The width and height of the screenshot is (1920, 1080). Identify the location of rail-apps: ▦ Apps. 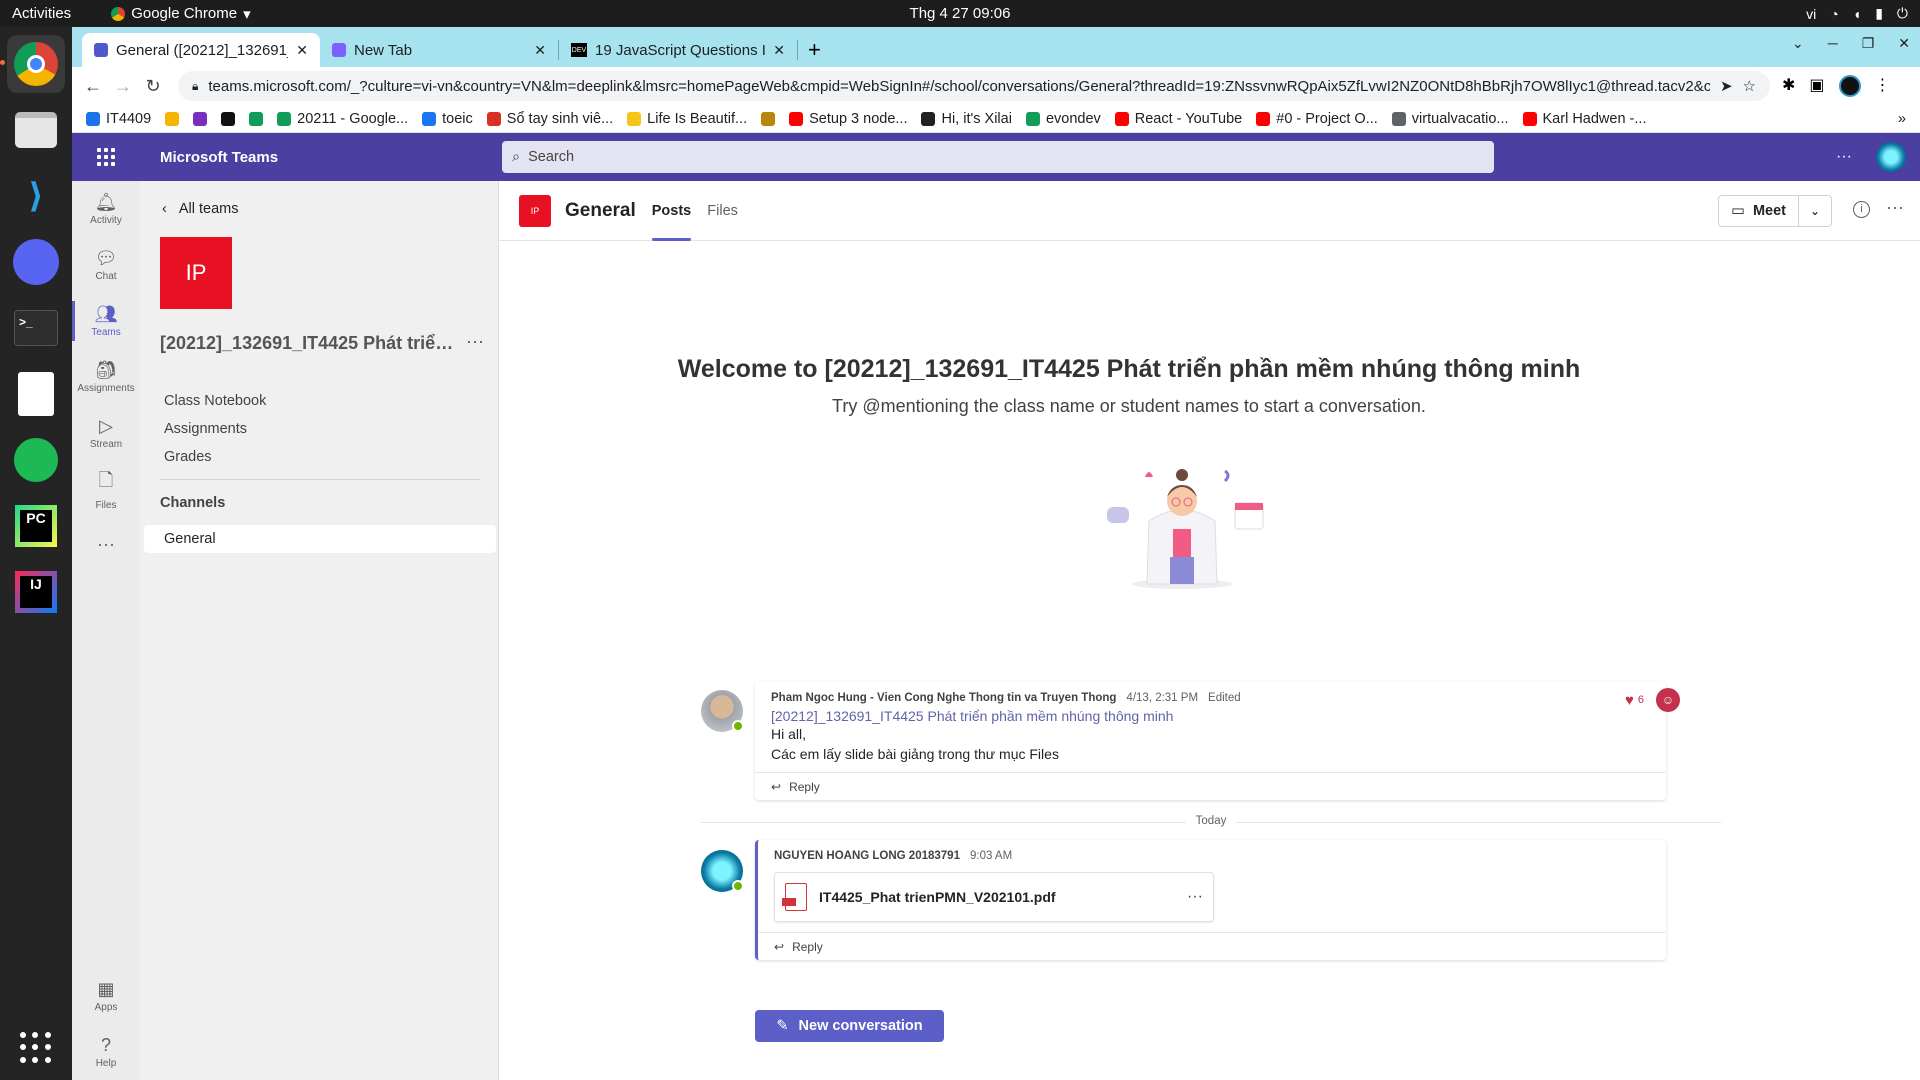
(106, 996).